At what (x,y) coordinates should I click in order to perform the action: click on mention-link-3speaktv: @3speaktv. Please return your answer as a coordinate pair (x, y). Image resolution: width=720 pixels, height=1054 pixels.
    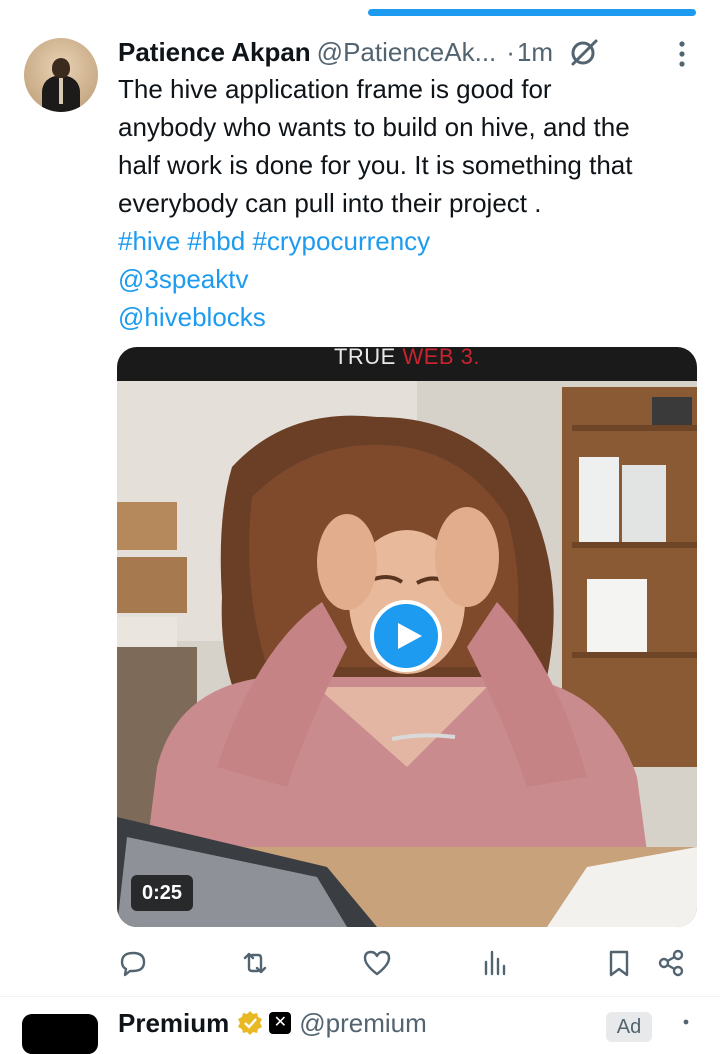
    Looking at the image, I should click on (413, 279).